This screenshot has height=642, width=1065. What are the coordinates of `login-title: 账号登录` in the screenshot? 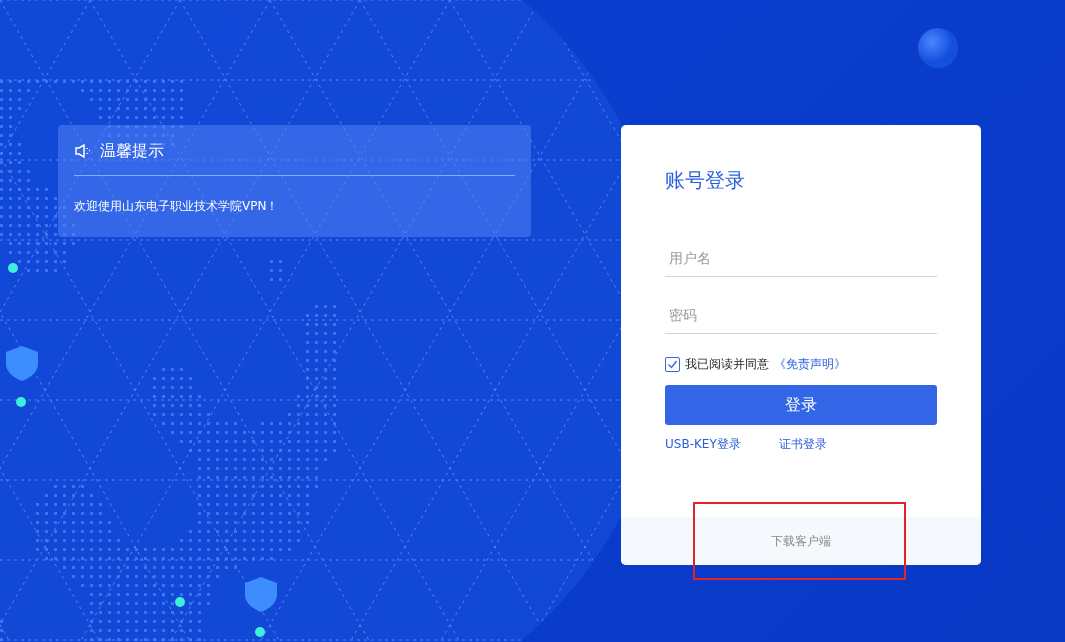 It's located at (705, 180).